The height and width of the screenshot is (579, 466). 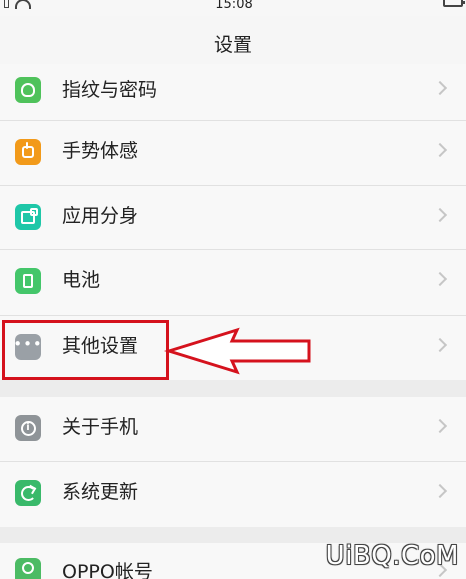 What do you see at coordinates (233, 388) in the screenshot?
I see `section-divider` at bounding box center [233, 388].